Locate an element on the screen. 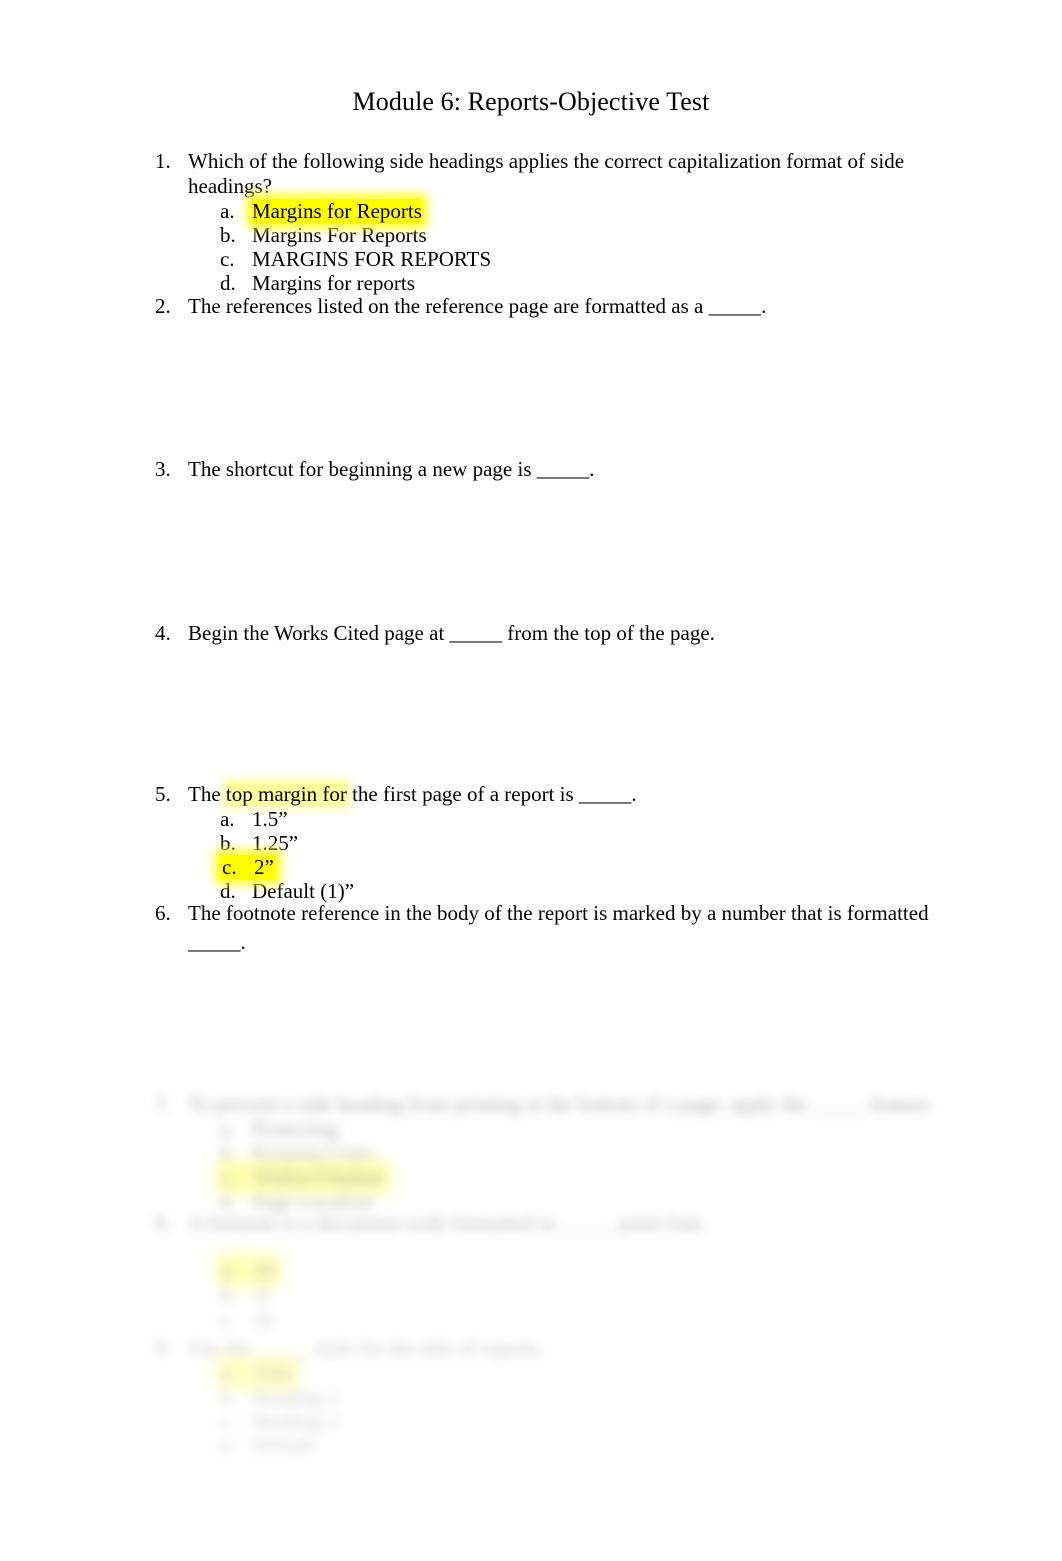 The image size is (1062, 1561). option-text: 12 is located at coordinates (262, 1320).